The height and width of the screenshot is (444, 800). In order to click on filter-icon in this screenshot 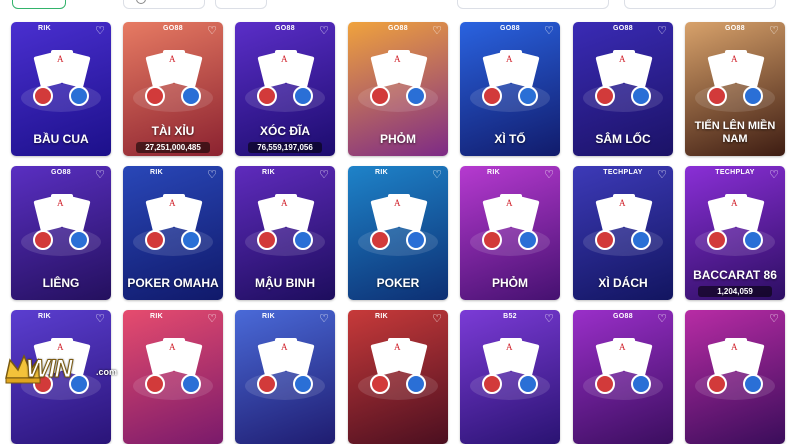, I will do `click(141, 2)`.